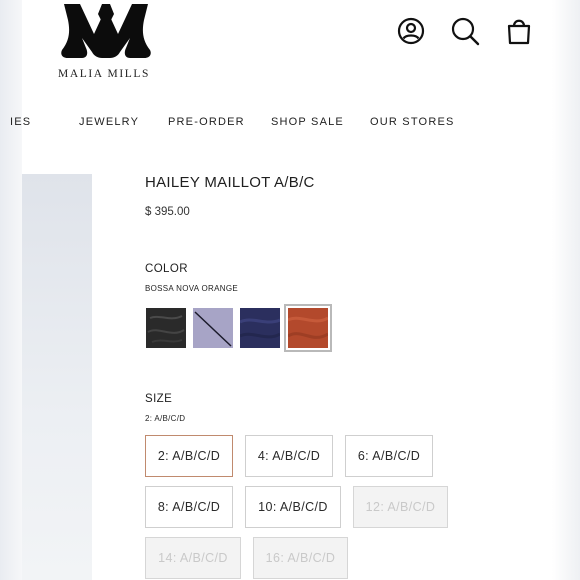 This screenshot has width=580, height=580. I want to click on nav-item-our-stores: OUR STORES, so click(412, 122).